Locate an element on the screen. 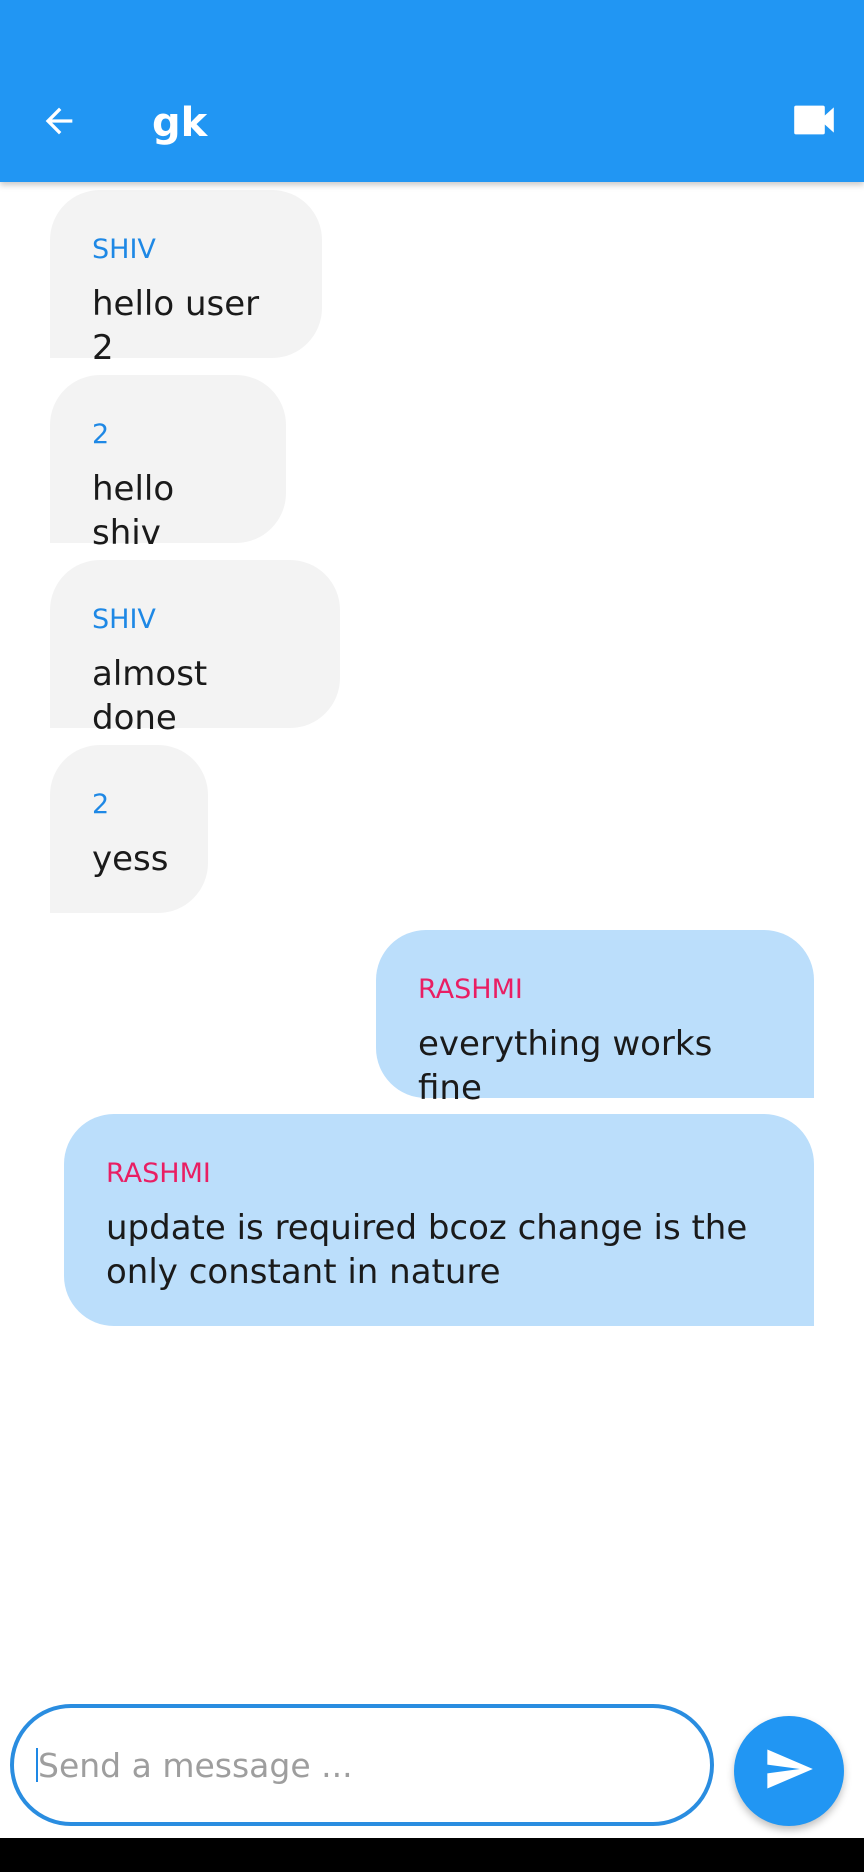 The image size is (864, 1872). message-text: hello shiv is located at coordinates (133, 511).